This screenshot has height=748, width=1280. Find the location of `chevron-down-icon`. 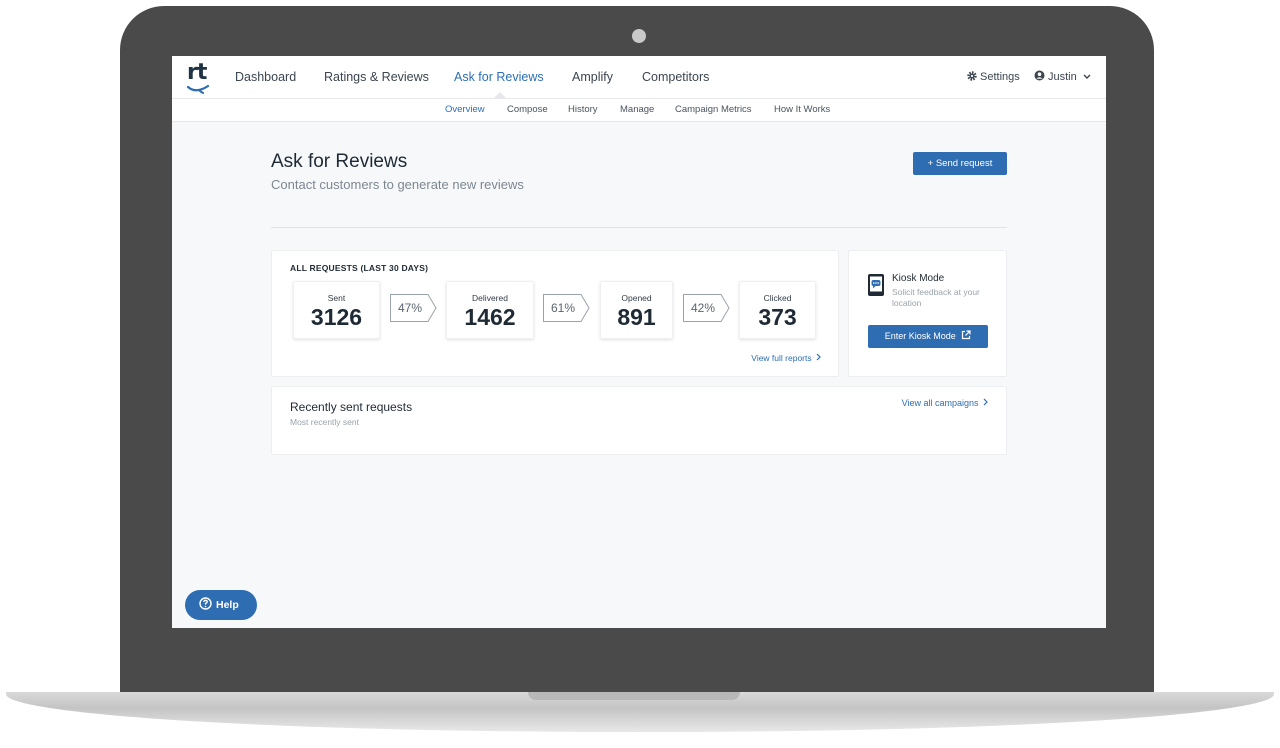

chevron-down-icon is located at coordinates (1087, 76).